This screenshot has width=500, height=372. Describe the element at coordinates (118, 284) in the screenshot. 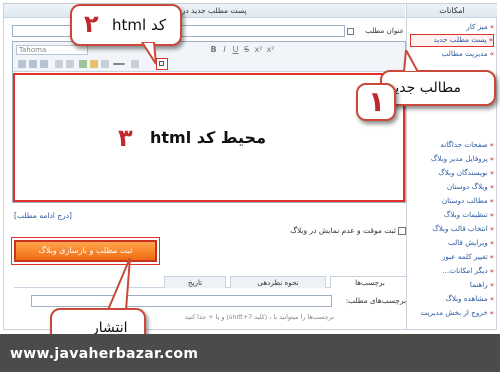

I see `callout-publish-tail` at that location.